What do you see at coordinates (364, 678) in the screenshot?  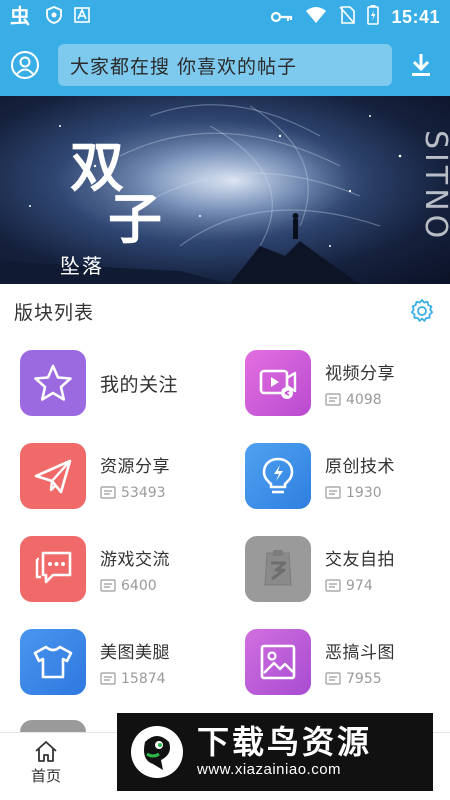 I see `post-count-value: 7955` at bounding box center [364, 678].